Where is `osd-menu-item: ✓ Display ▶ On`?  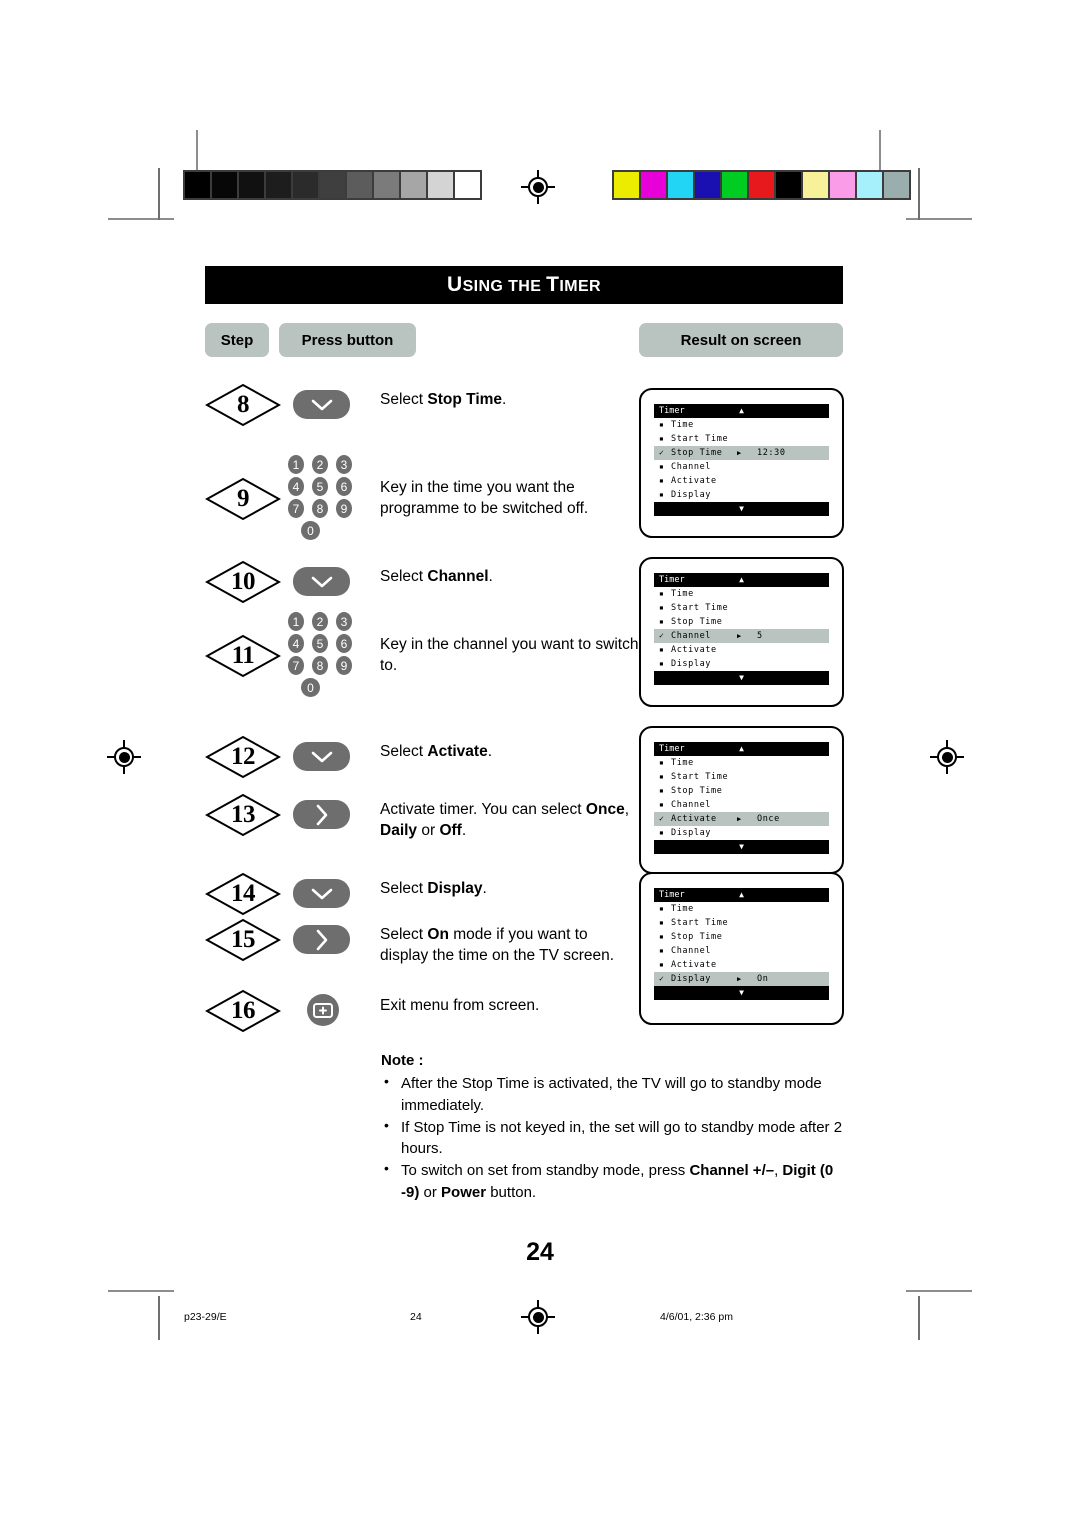 osd-menu-item: ✓ Display ▶ On is located at coordinates (741, 979).